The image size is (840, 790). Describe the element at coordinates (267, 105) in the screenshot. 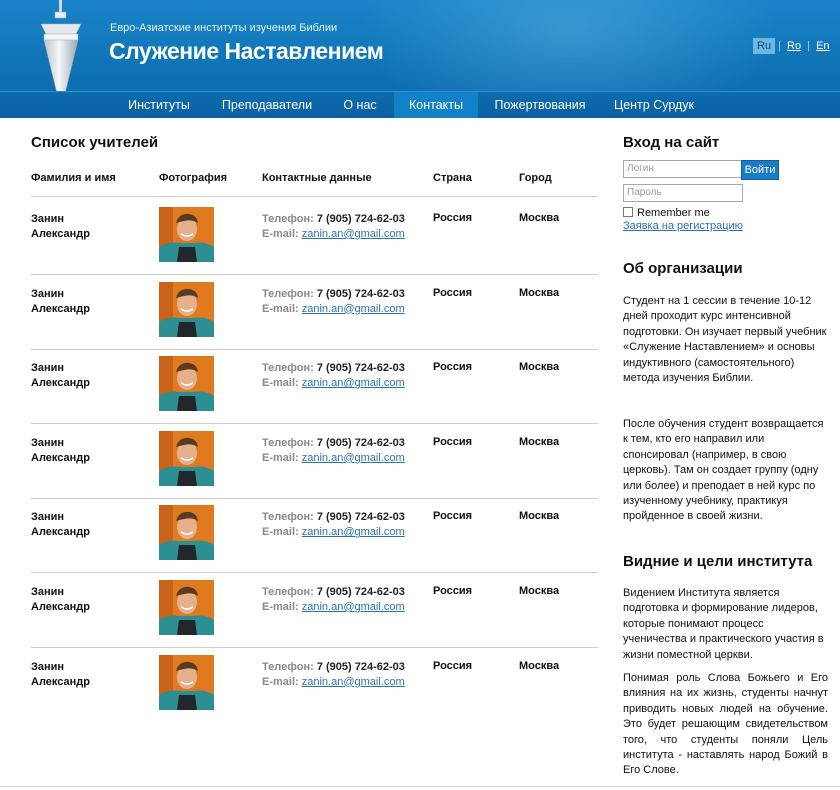

I see `nav-item-teachers: Преподаватели` at that location.